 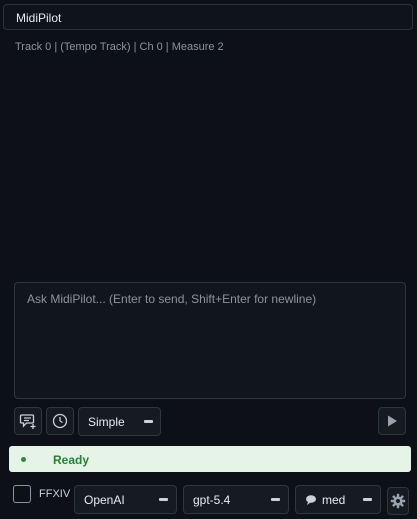 I want to click on mode-select-value: Simple, so click(x=106, y=422).